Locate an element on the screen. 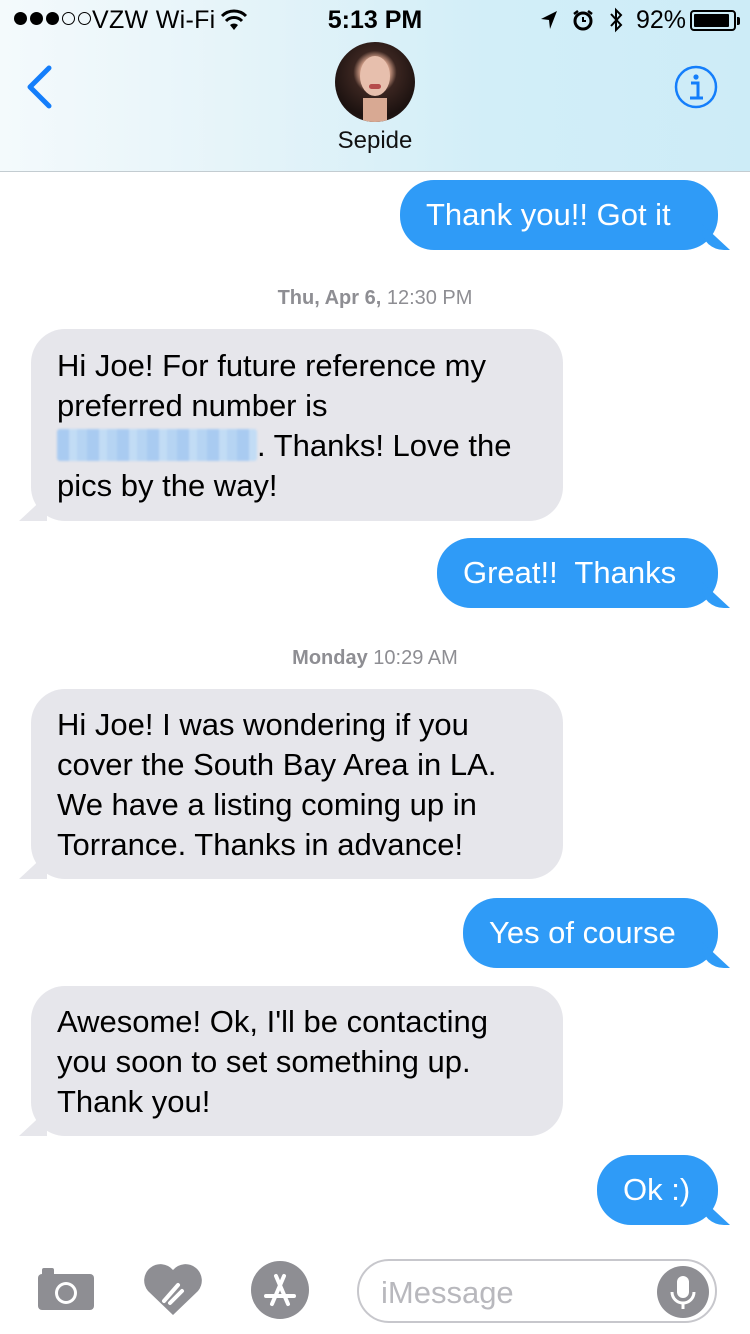 Image resolution: width=750 pixels, height=1334 pixels. message-bubble-sent: Thank you!! Got it is located at coordinates (559, 215).